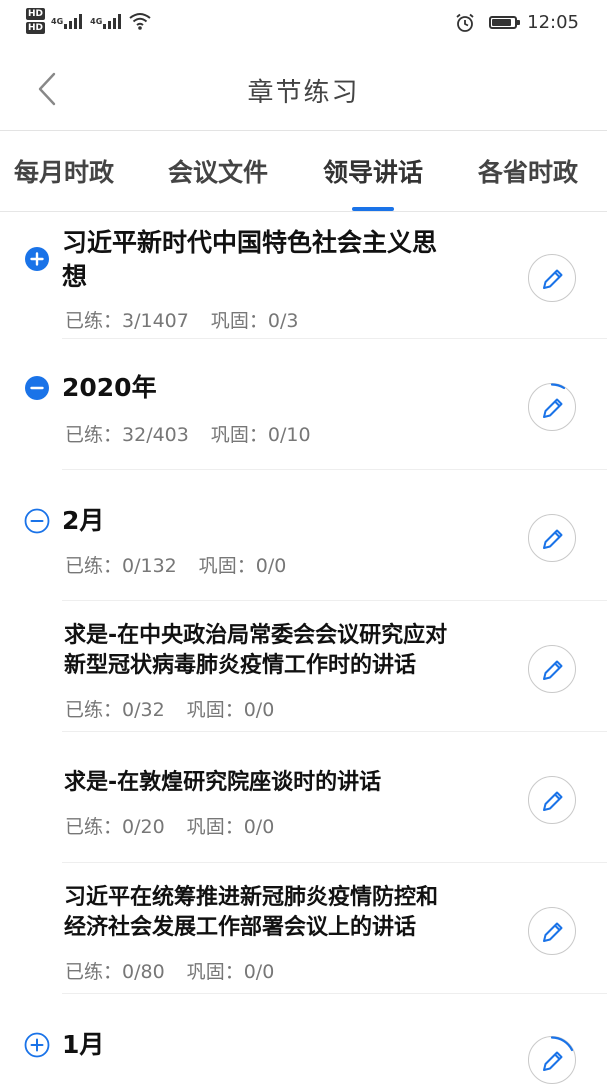  I want to click on tab-monthly-news: 每月时政, so click(64, 171).